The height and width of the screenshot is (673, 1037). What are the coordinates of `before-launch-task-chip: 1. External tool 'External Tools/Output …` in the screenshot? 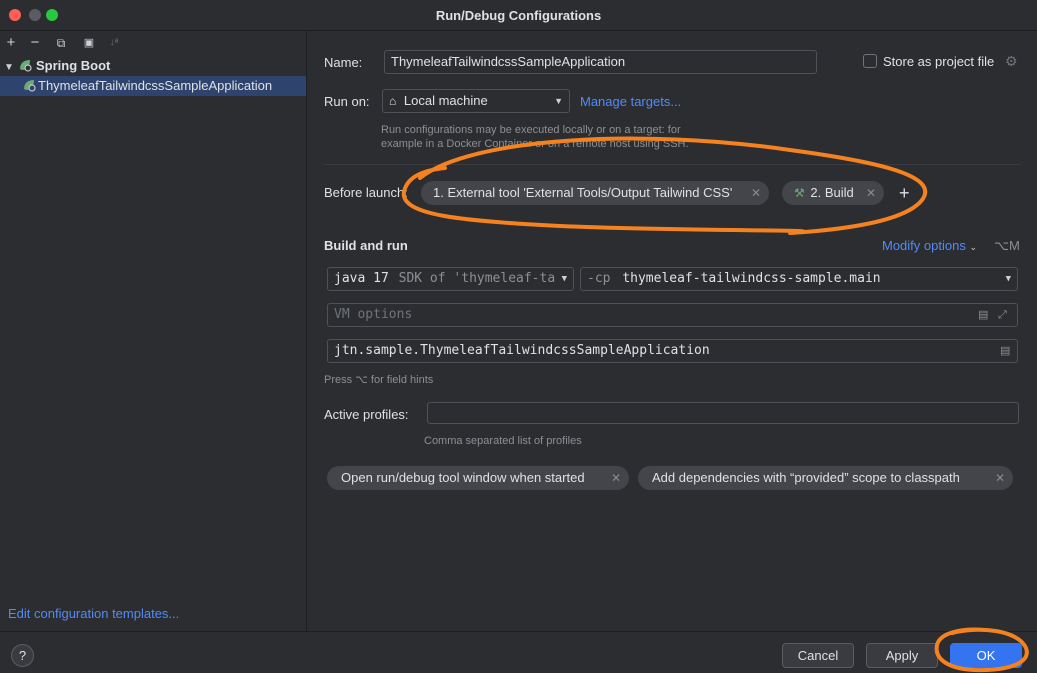 It's located at (595, 193).